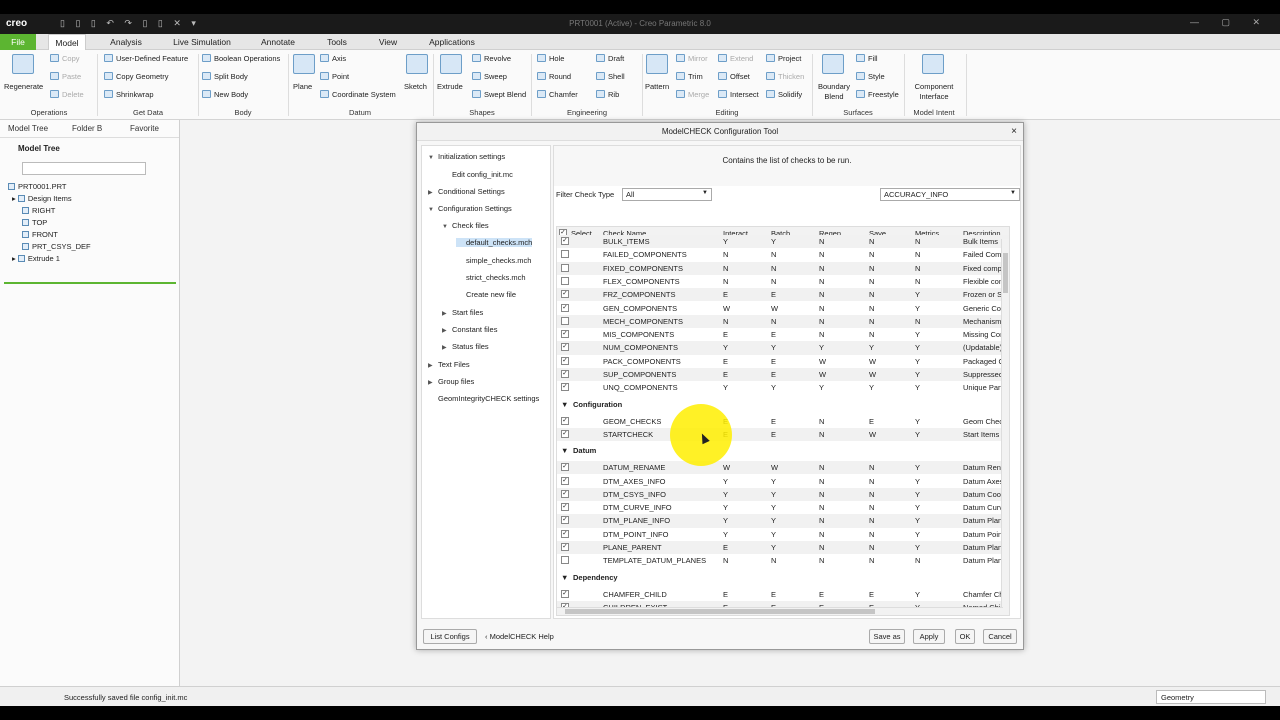  Describe the element at coordinates (56, 246) in the screenshot. I see `tree-item-csys: PRT_CSYS_DEF` at that location.